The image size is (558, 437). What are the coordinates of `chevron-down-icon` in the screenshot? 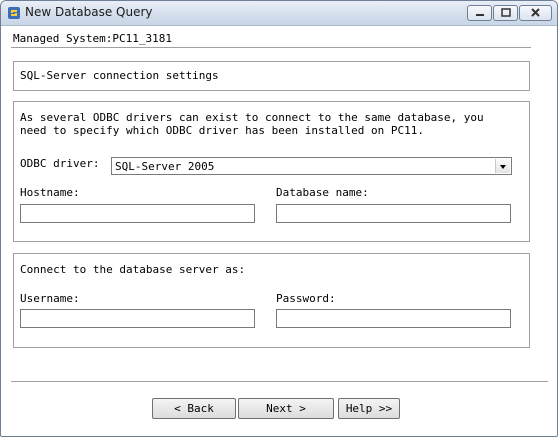 It's located at (502, 166).